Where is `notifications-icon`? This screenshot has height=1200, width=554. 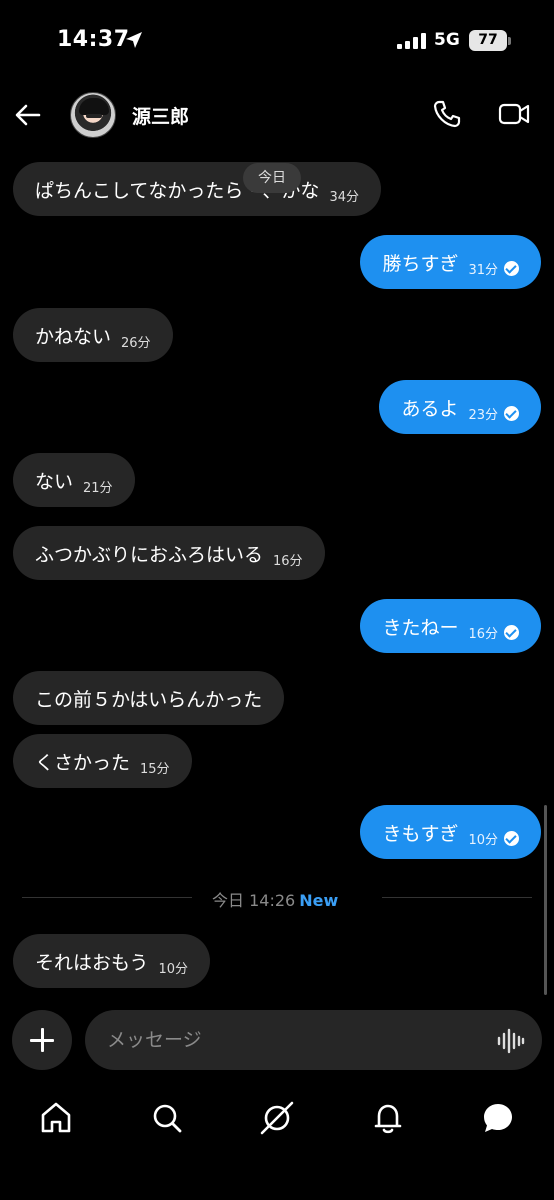 notifications-icon is located at coordinates (388, 1118).